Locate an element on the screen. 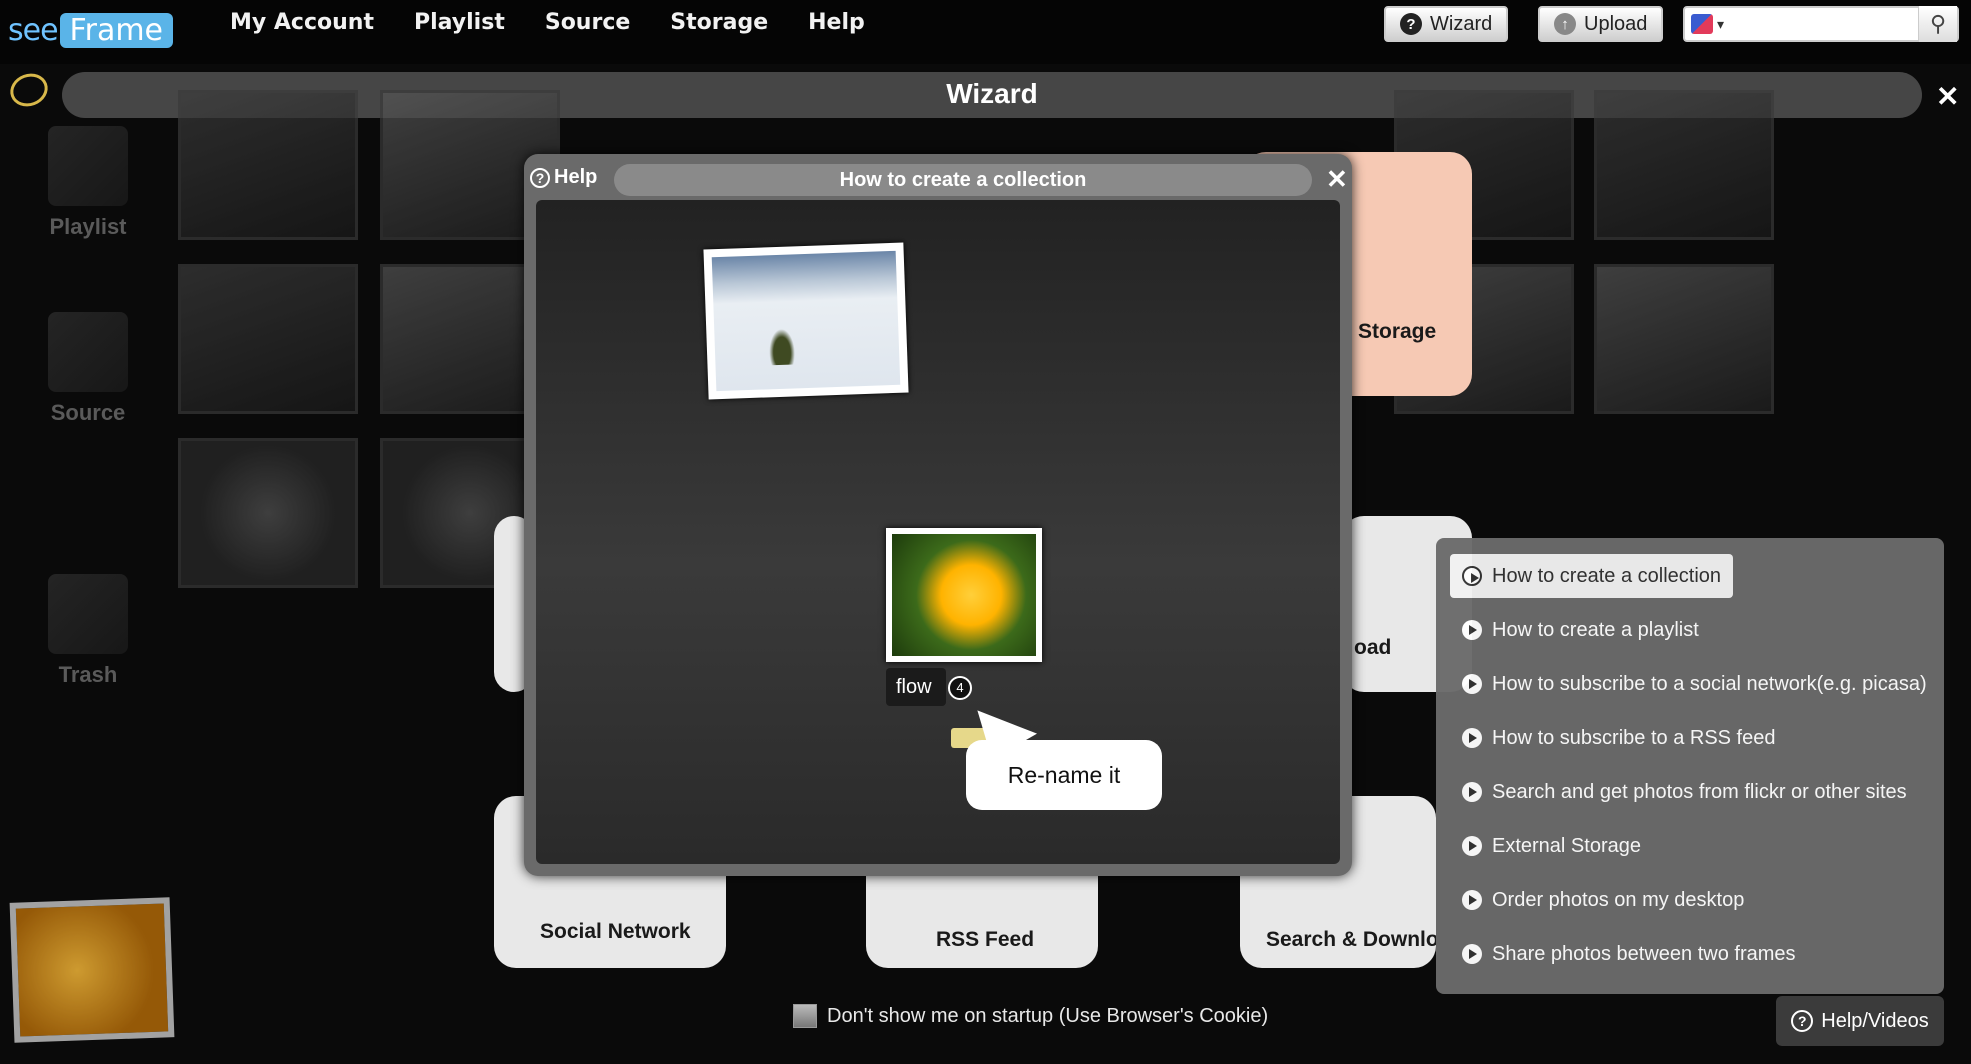  help-topic-share-photos: Share photos between two frames is located at coordinates (1629, 954).